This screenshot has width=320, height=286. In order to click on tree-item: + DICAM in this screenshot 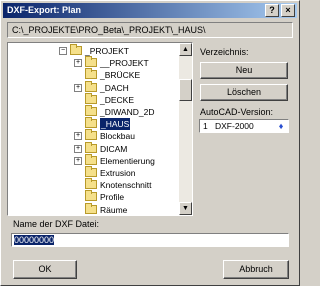, I will do `click(93, 148)`.